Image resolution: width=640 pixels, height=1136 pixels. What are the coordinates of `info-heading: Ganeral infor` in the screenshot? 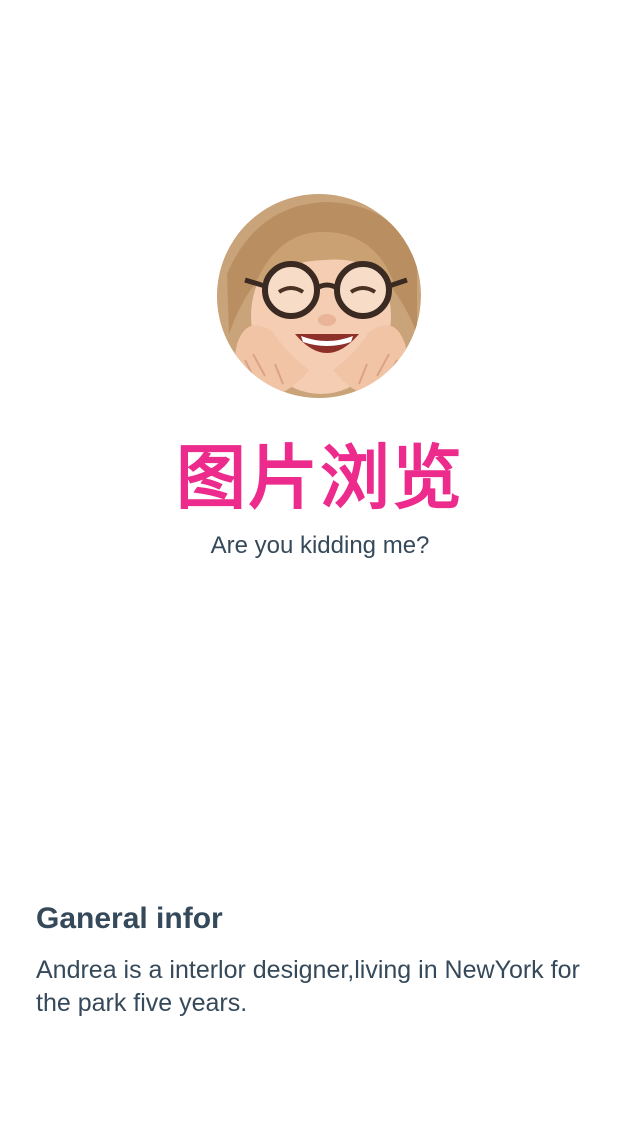 It's located at (129, 918).